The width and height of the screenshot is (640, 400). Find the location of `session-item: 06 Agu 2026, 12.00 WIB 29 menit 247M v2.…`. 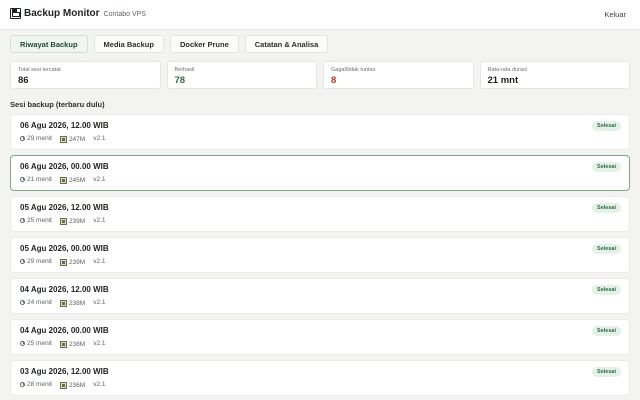

session-item: 06 Agu 2026, 12.00 WIB 29 menit 247M v2.… is located at coordinates (320, 132).